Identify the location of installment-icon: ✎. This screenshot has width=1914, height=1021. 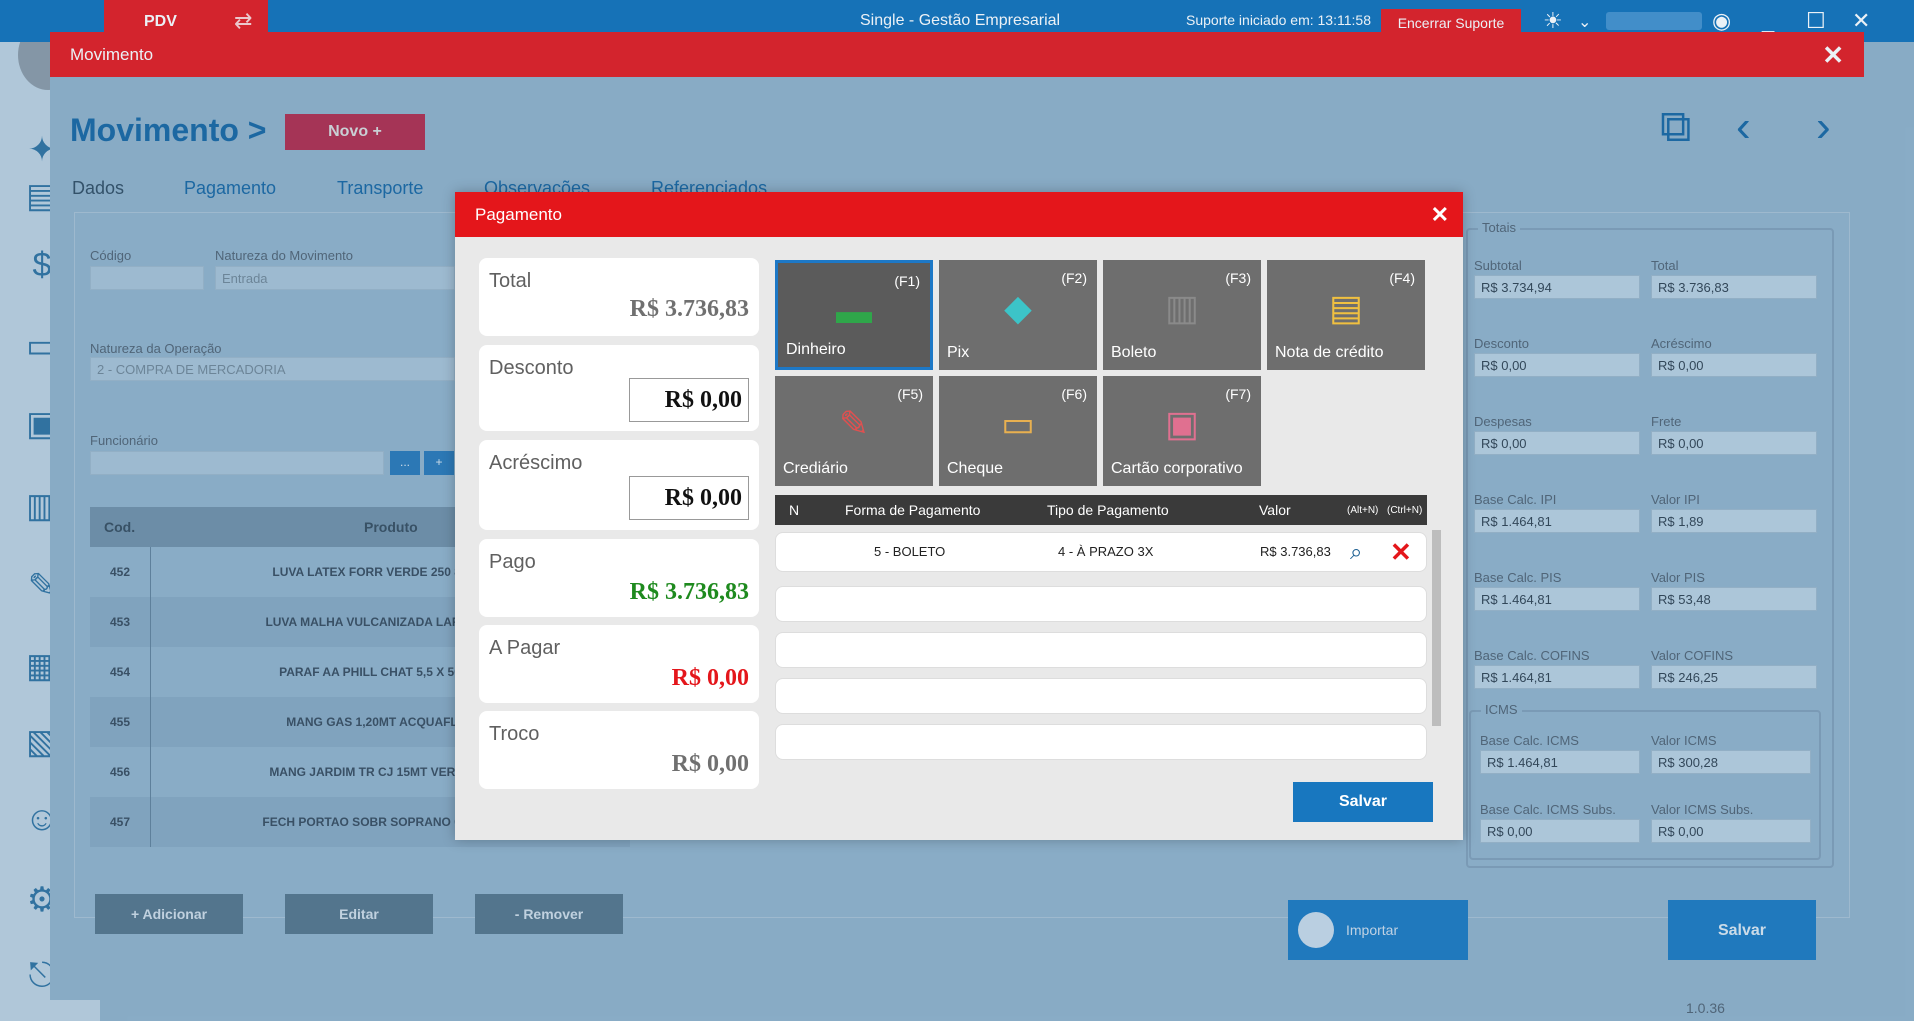
(854, 423).